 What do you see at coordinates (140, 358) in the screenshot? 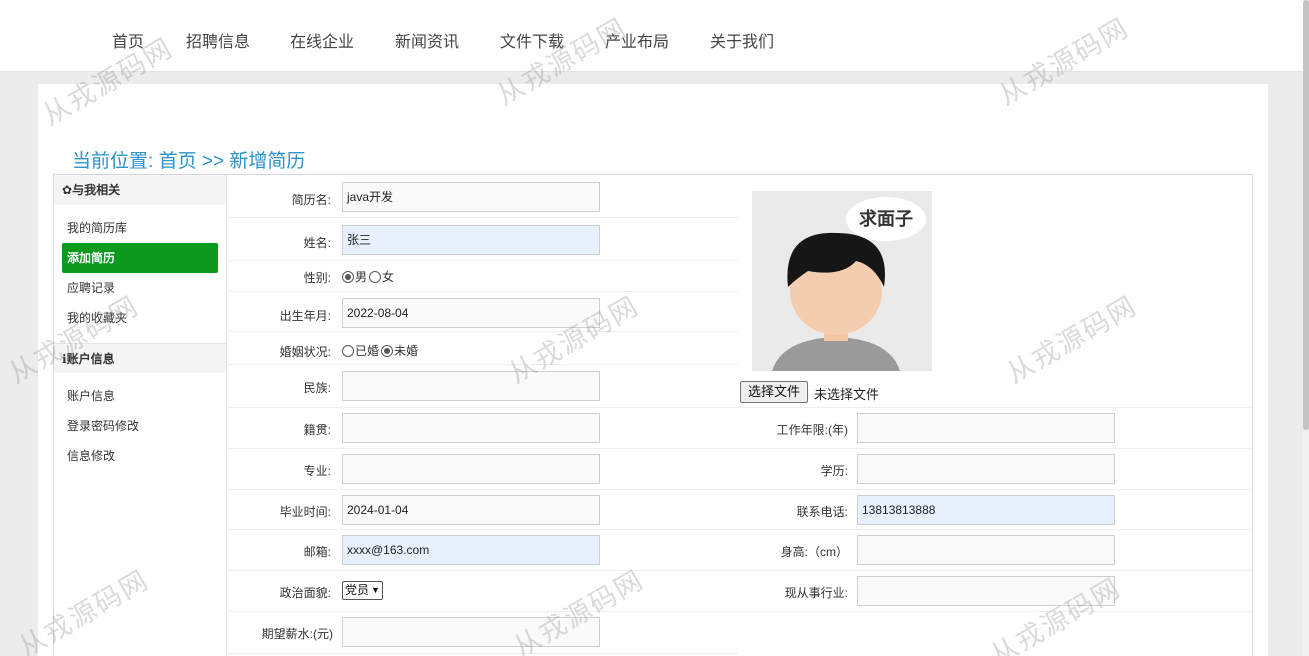
I see `sidebar-section-account: ℹ账户信息` at bounding box center [140, 358].